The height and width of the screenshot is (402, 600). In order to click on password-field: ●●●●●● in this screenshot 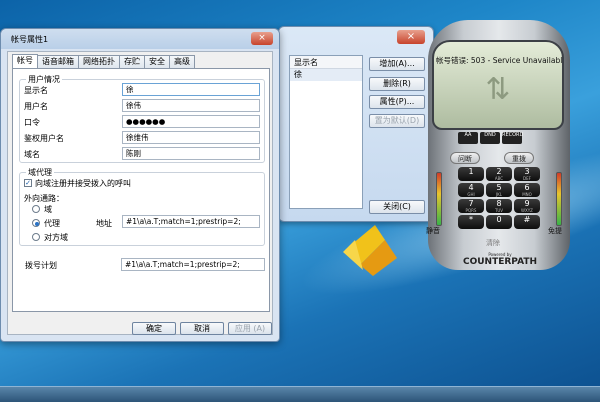, I will do `click(191, 121)`.